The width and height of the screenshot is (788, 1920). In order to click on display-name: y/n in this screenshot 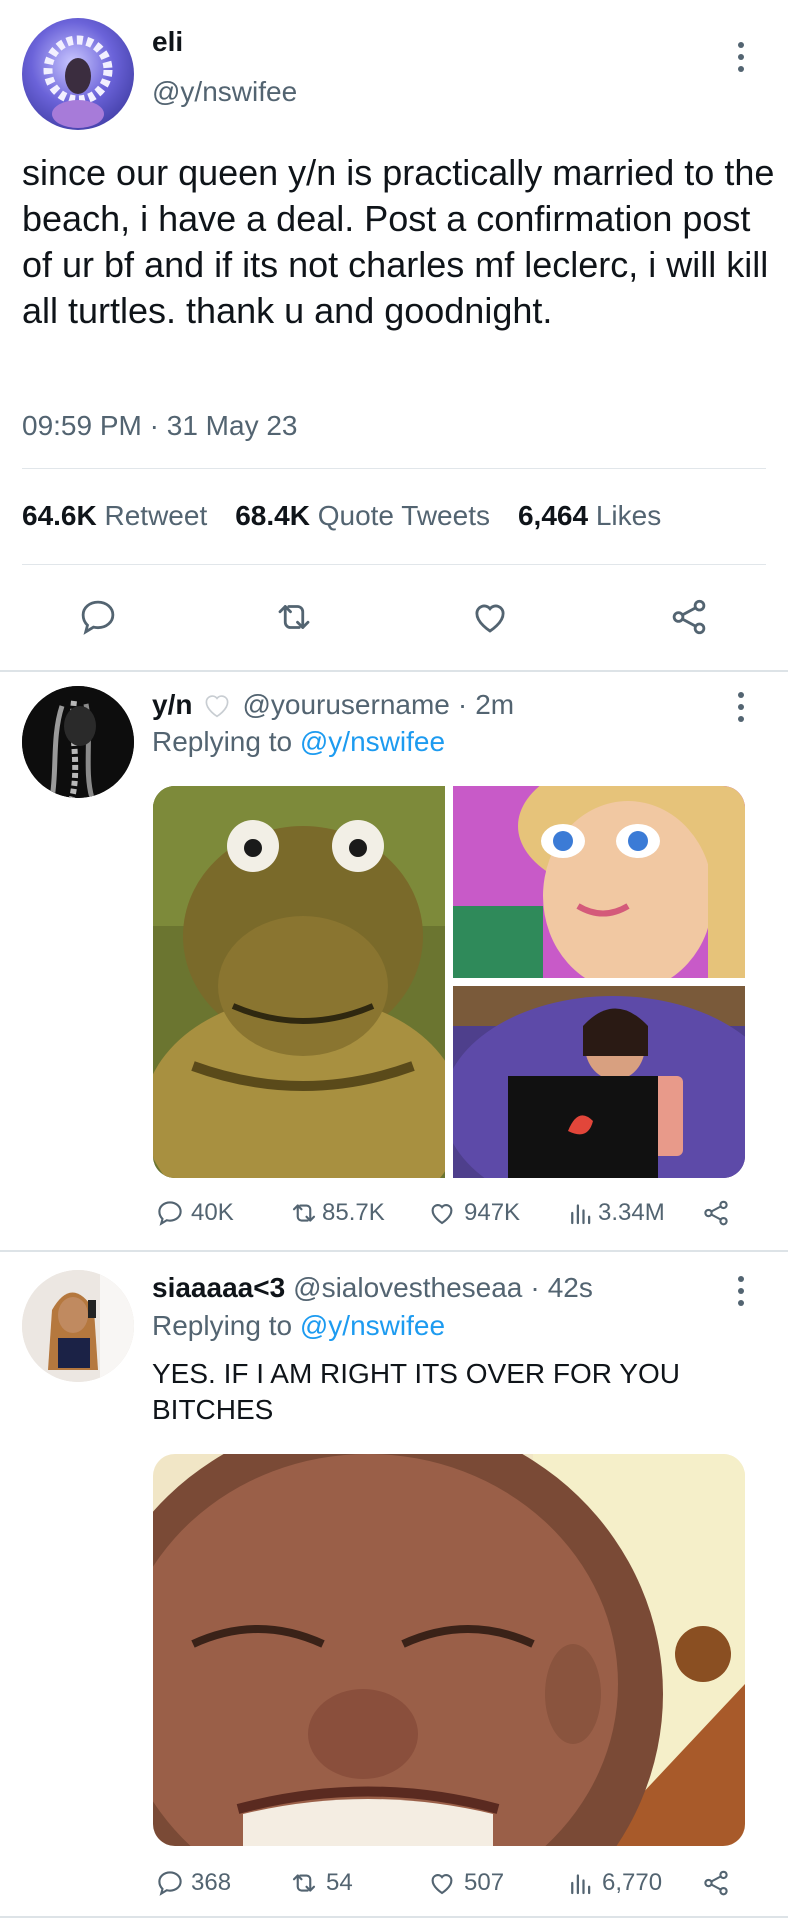, I will do `click(172, 705)`.